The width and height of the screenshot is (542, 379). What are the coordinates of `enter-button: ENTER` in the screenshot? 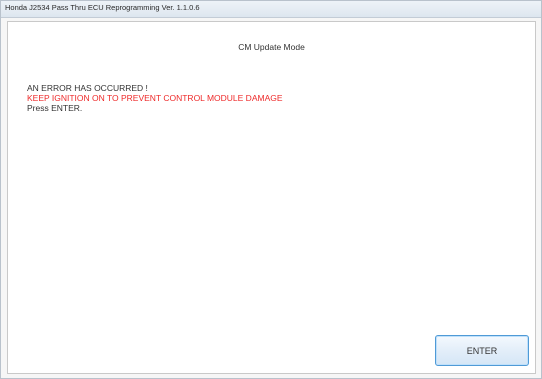 It's located at (482, 350).